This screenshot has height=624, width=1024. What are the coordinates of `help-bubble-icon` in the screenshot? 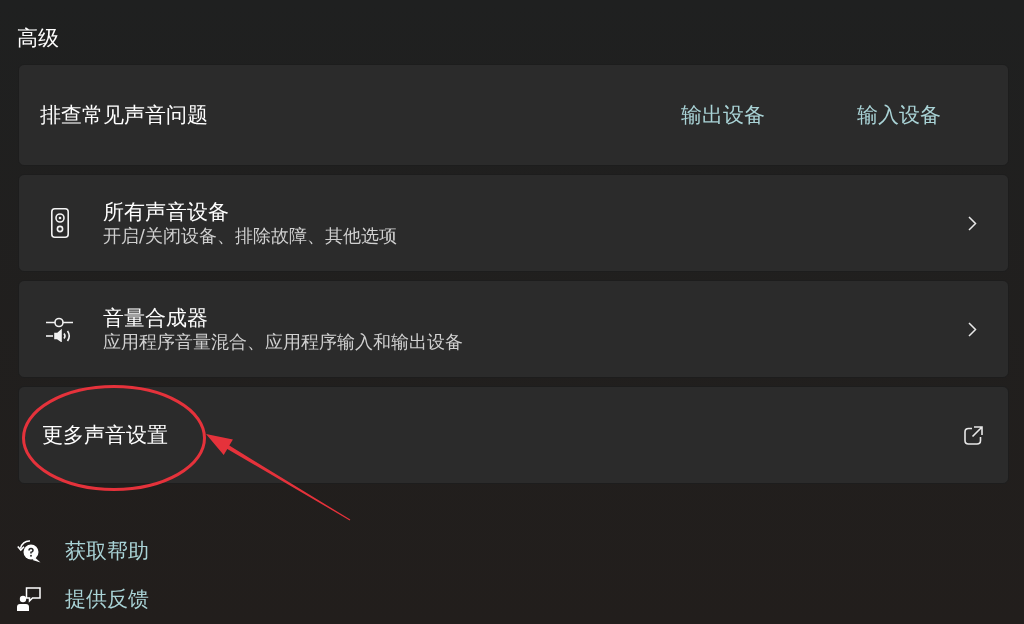 It's located at (29, 551).